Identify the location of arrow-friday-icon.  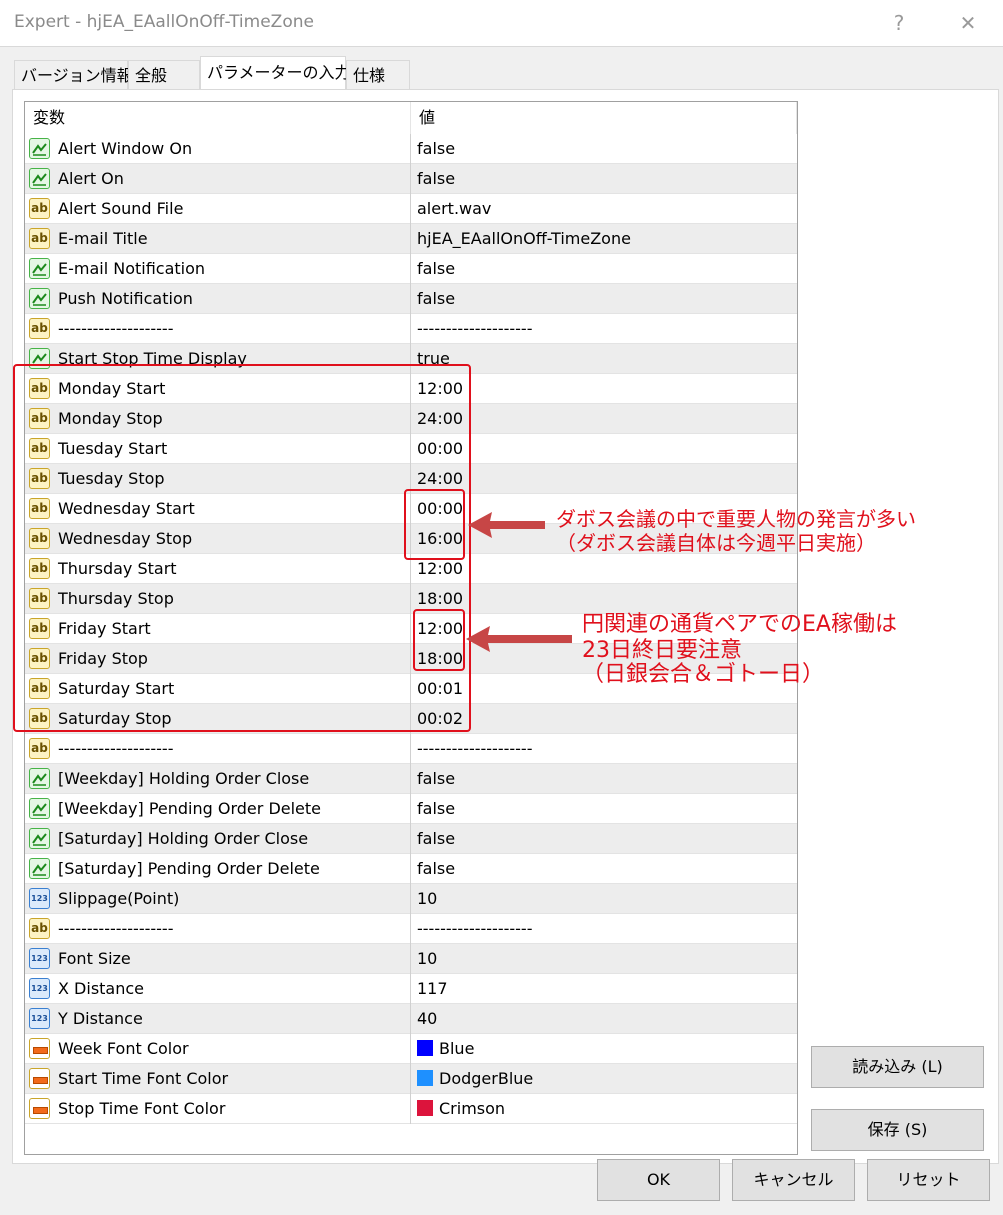
(519, 639).